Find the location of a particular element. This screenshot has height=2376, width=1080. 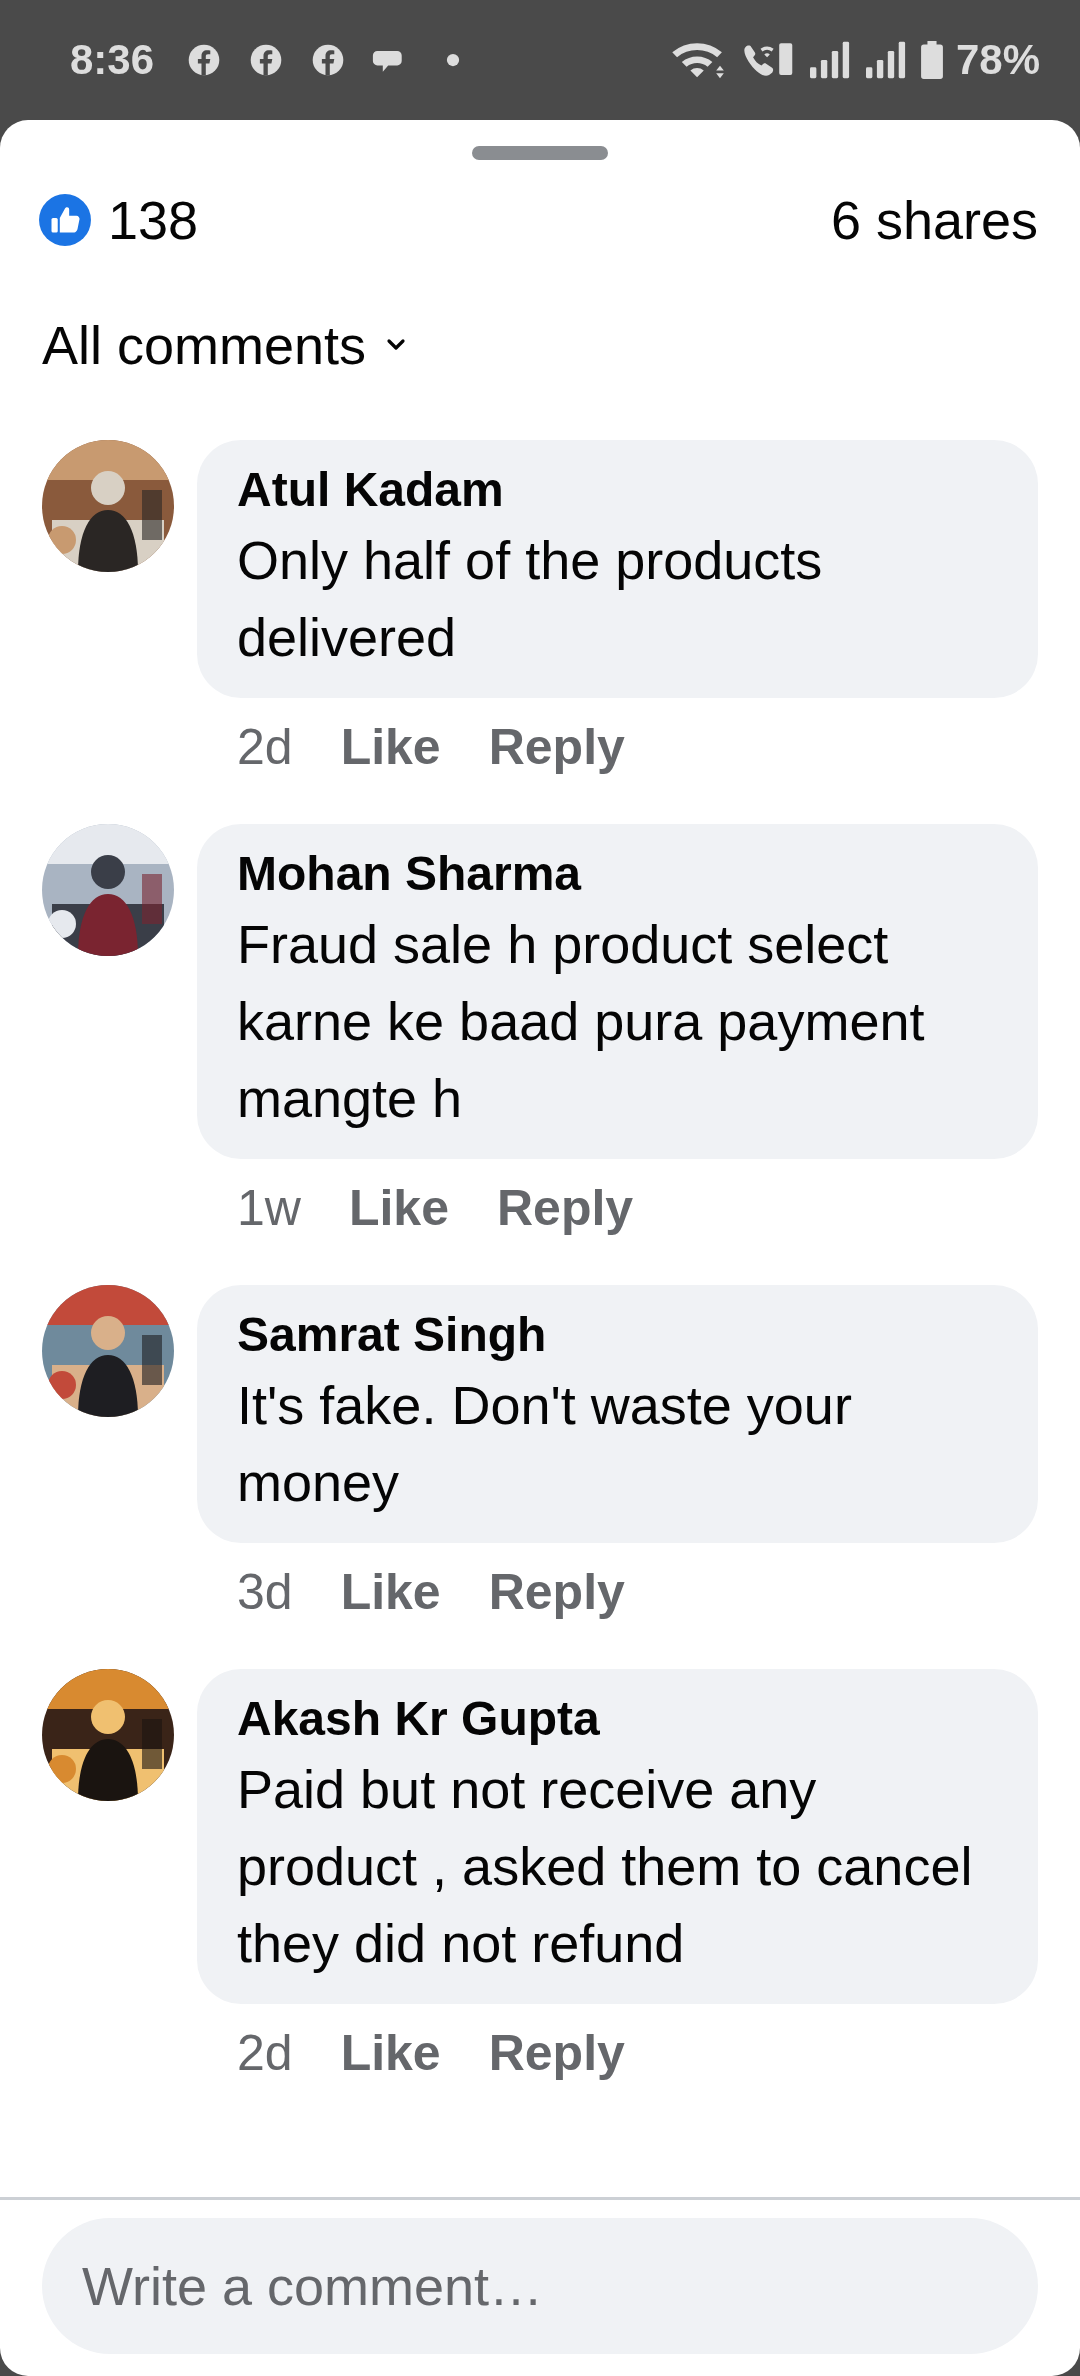

comment-filter-dropdown: All comments is located at coordinates (224, 345).